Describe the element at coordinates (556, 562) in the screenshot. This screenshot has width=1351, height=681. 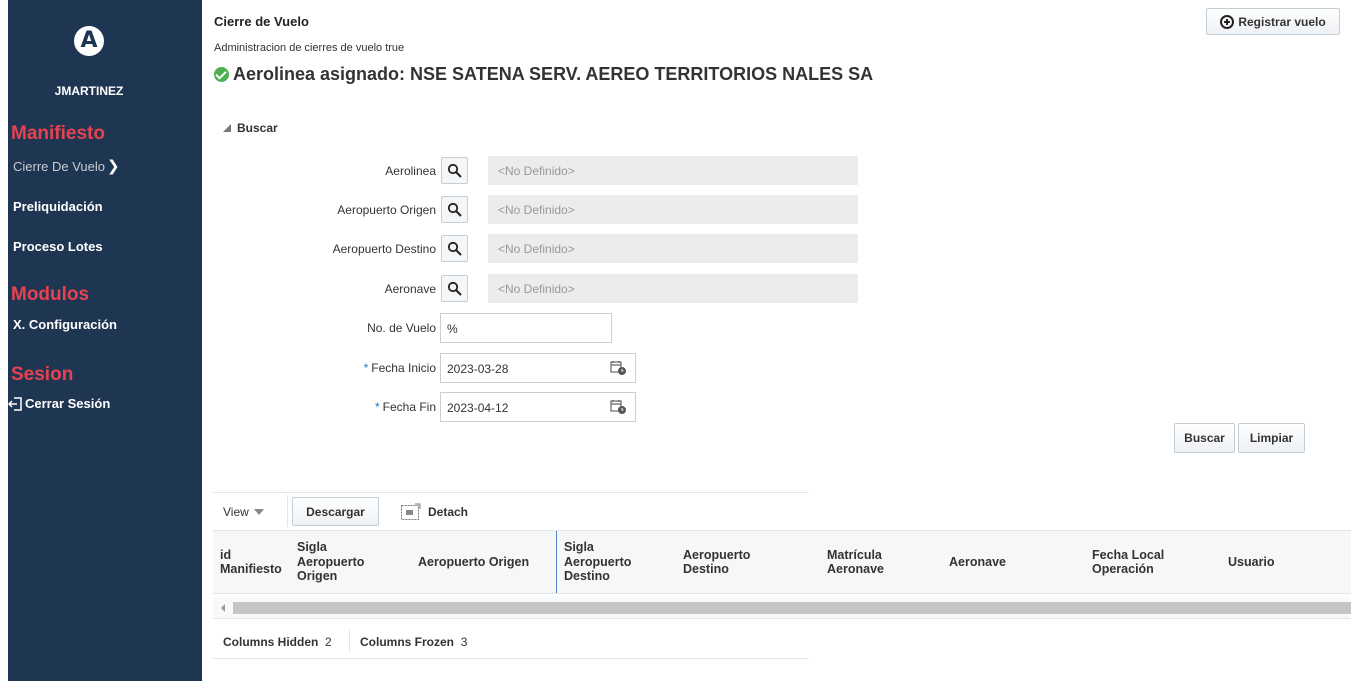
I see `frozen-column-divider` at that location.